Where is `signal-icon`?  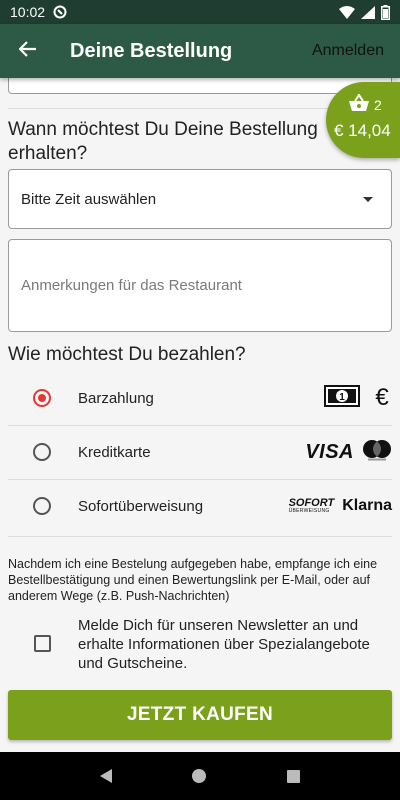 signal-icon is located at coordinates (368, 12).